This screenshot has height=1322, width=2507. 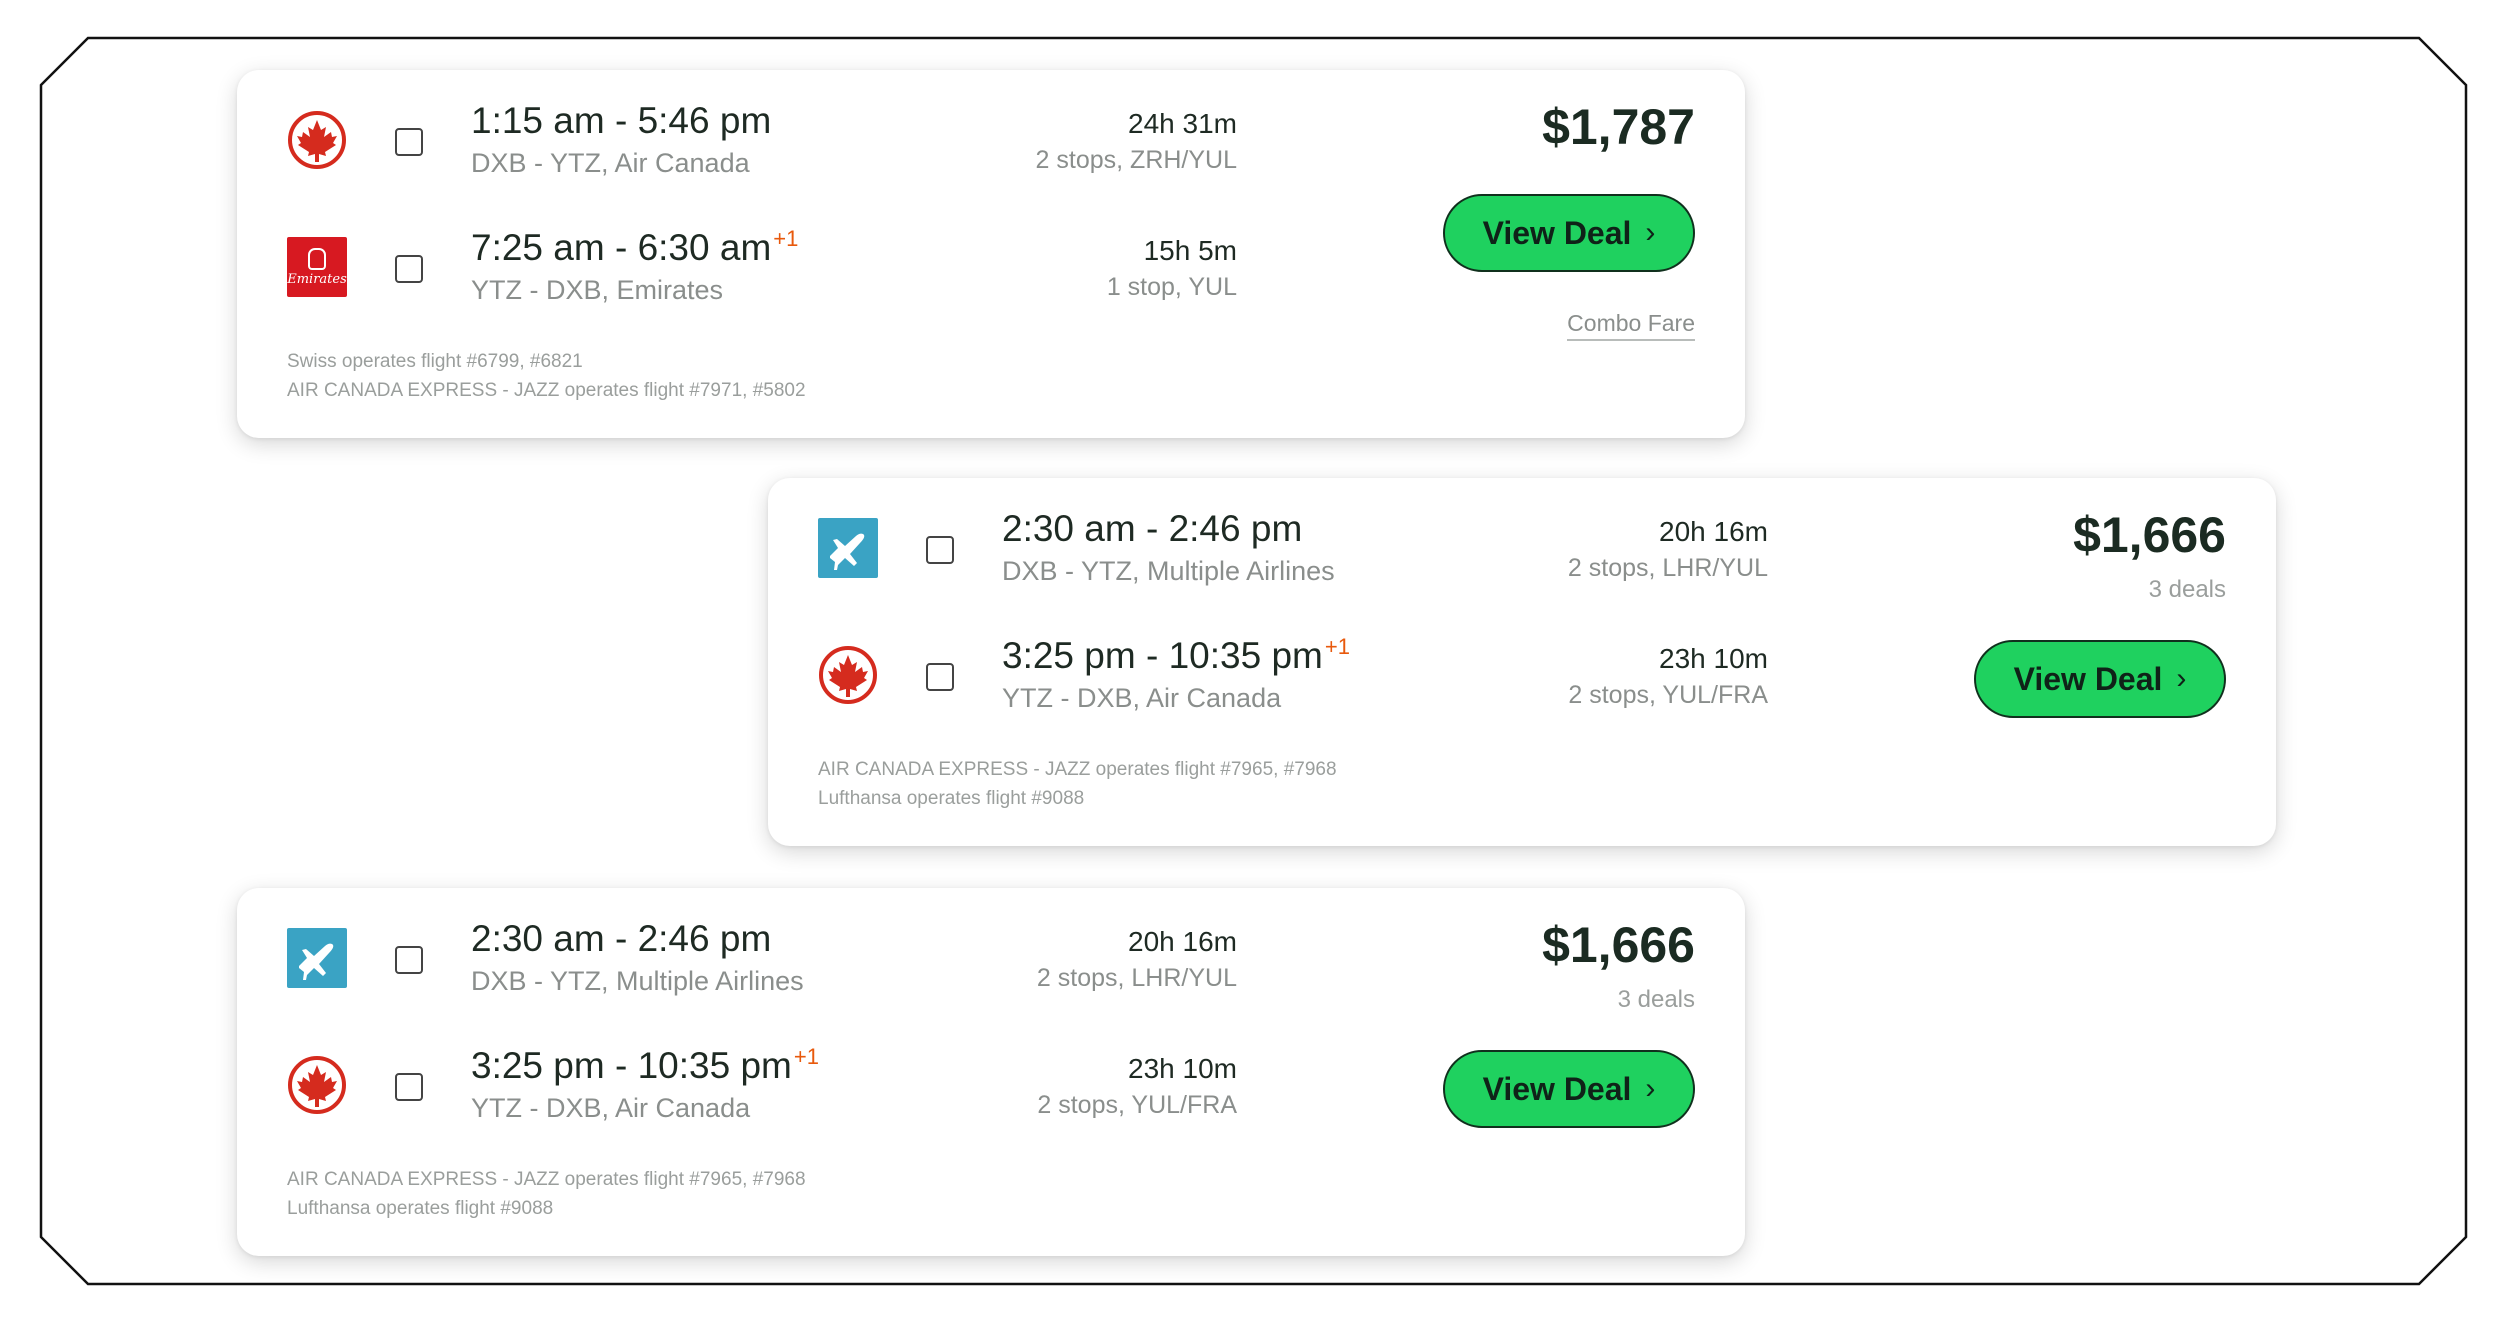 What do you see at coordinates (1618, 127) in the screenshot?
I see `price: $1,787` at bounding box center [1618, 127].